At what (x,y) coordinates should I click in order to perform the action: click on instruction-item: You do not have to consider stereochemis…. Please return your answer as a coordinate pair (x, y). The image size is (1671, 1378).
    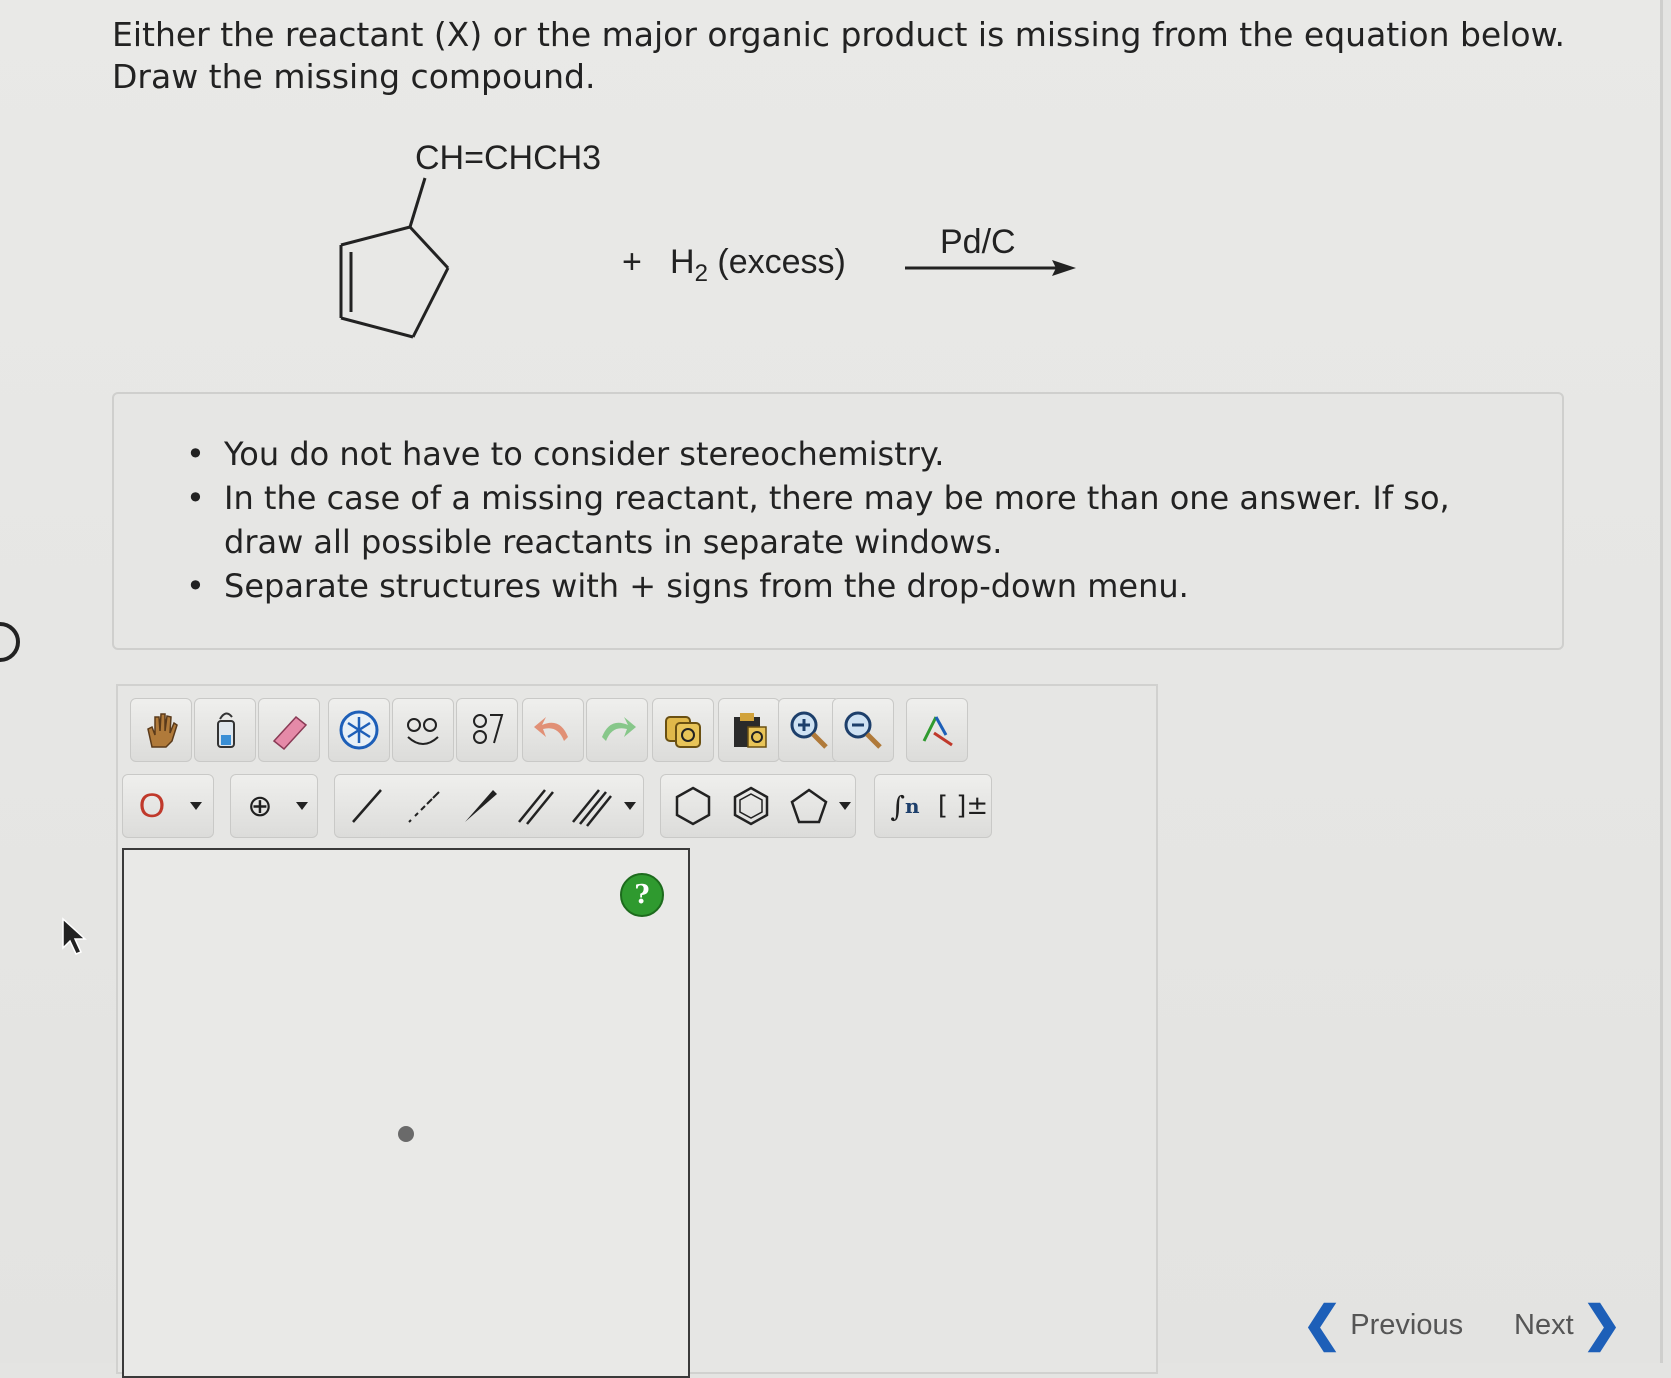
    Looking at the image, I should click on (856, 454).